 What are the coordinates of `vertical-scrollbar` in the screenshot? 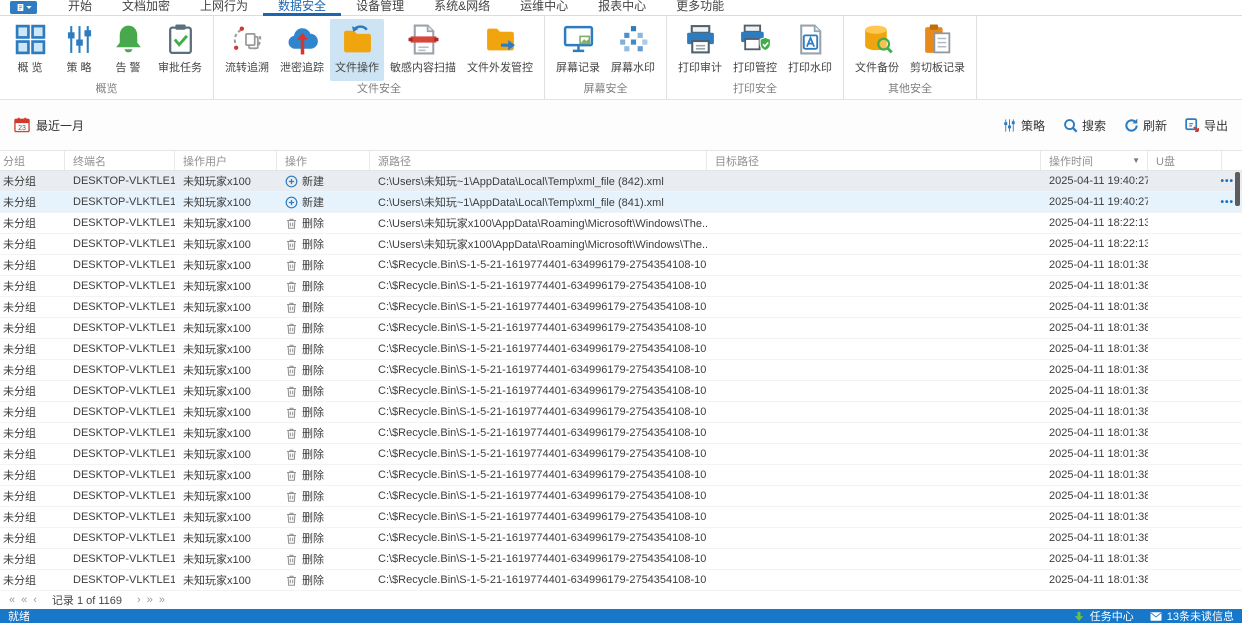 It's located at (1237, 189).